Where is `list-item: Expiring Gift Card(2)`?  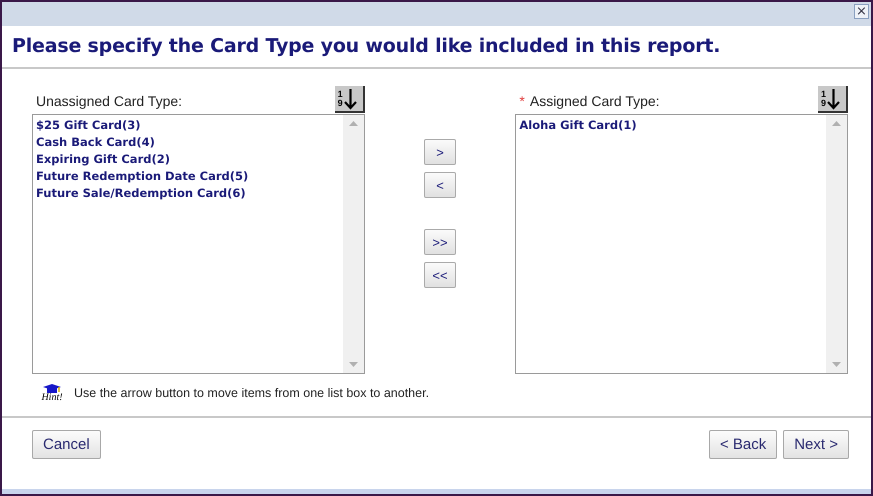 list-item: Expiring Gift Card(2) is located at coordinates (103, 159).